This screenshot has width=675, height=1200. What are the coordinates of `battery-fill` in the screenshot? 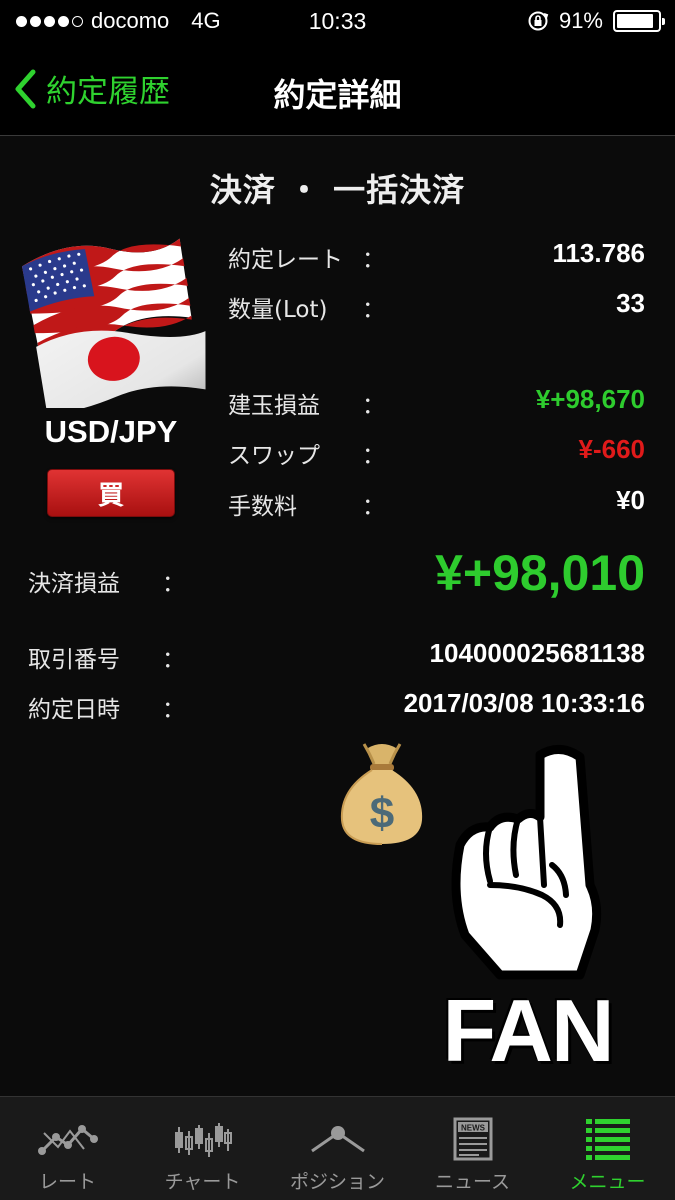 It's located at (635, 21).